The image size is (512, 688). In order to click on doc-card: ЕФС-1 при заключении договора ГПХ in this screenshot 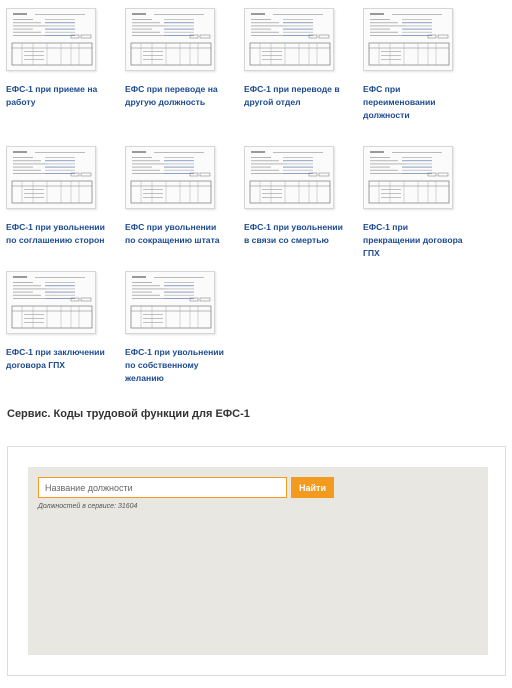, I will do `click(56, 321)`.